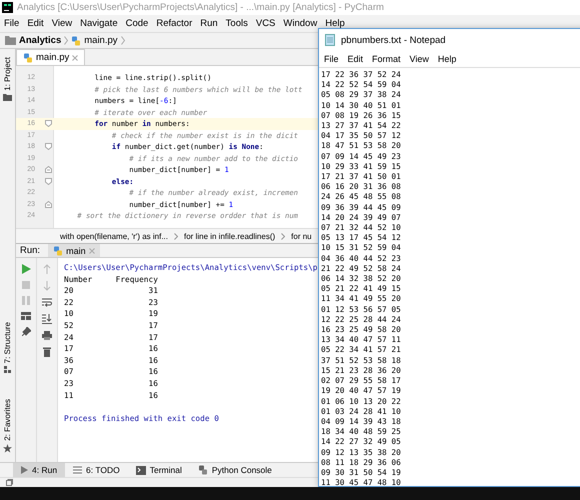  I want to click on breadcrumb-item: main.py, so click(101, 40).